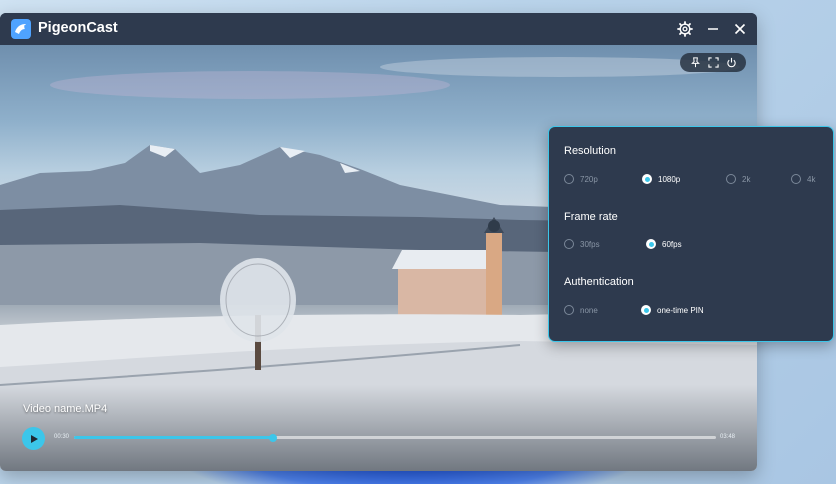  I want to click on seek-bar, so click(395, 437).